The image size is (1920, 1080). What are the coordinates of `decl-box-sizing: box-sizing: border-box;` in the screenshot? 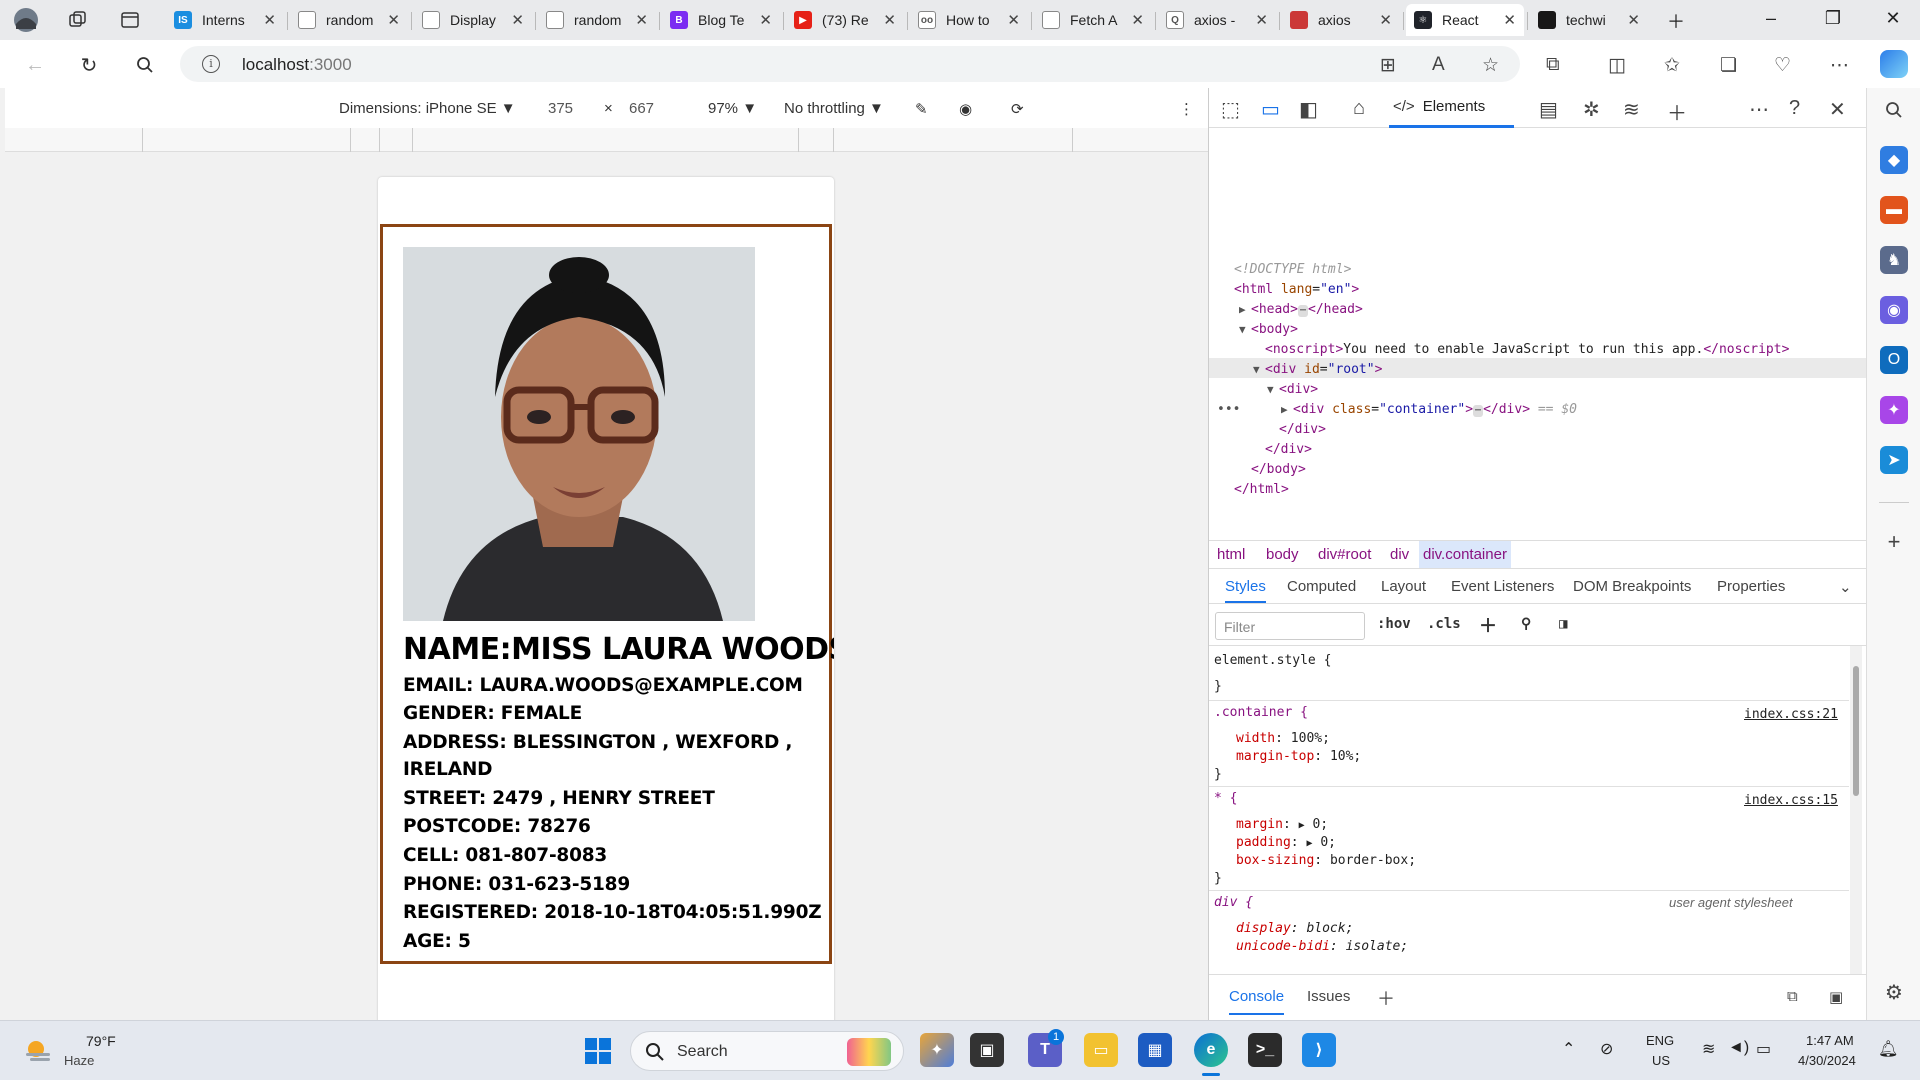 It's located at (1326, 861).